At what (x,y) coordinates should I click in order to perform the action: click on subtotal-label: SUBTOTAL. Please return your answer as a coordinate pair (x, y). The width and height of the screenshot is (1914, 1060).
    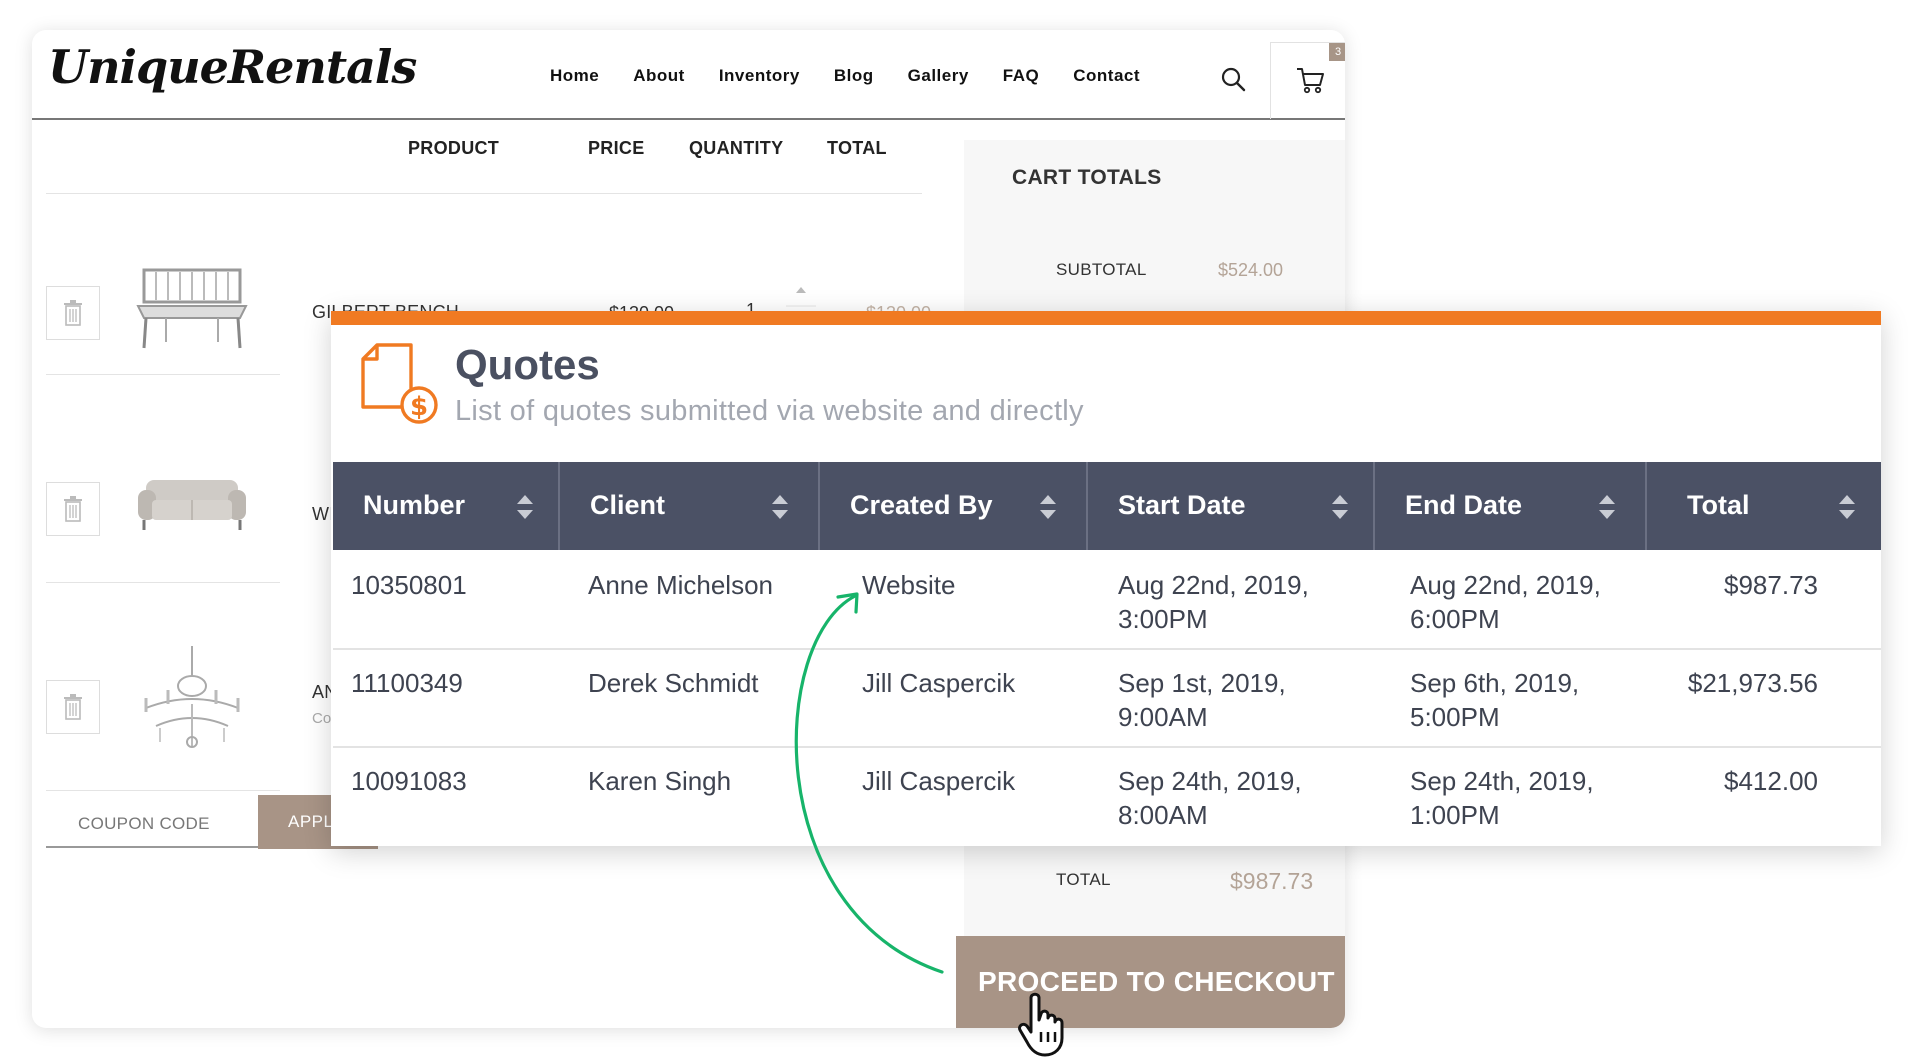
    Looking at the image, I should click on (1101, 269).